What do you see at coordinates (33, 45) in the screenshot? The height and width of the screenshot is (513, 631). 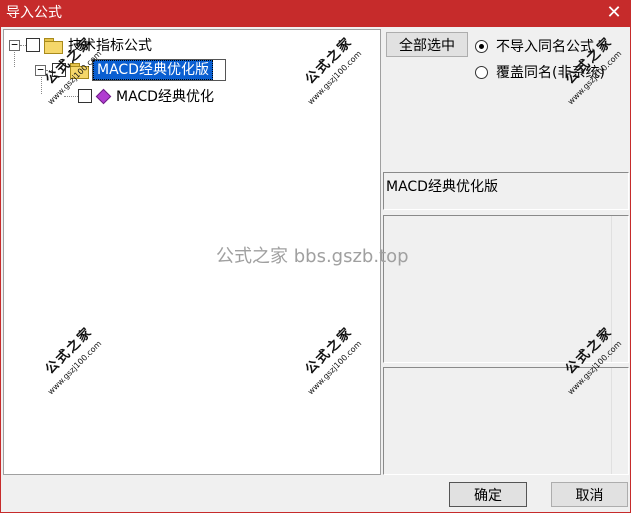 I see `root-checkbox` at bounding box center [33, 45].